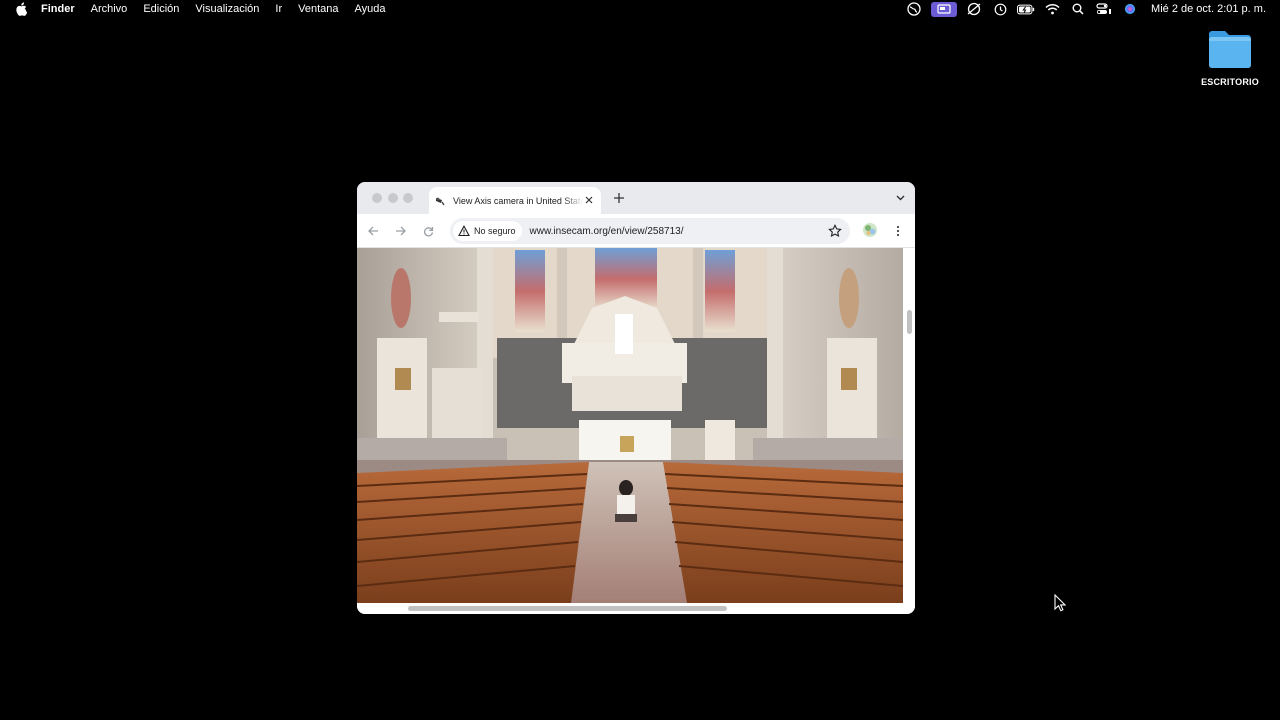 This screenshot has width=1280, height=720. Describe the element at coordinates (495, 231) in the screenshot. I see `security-chip-label: No seguro` at that location.